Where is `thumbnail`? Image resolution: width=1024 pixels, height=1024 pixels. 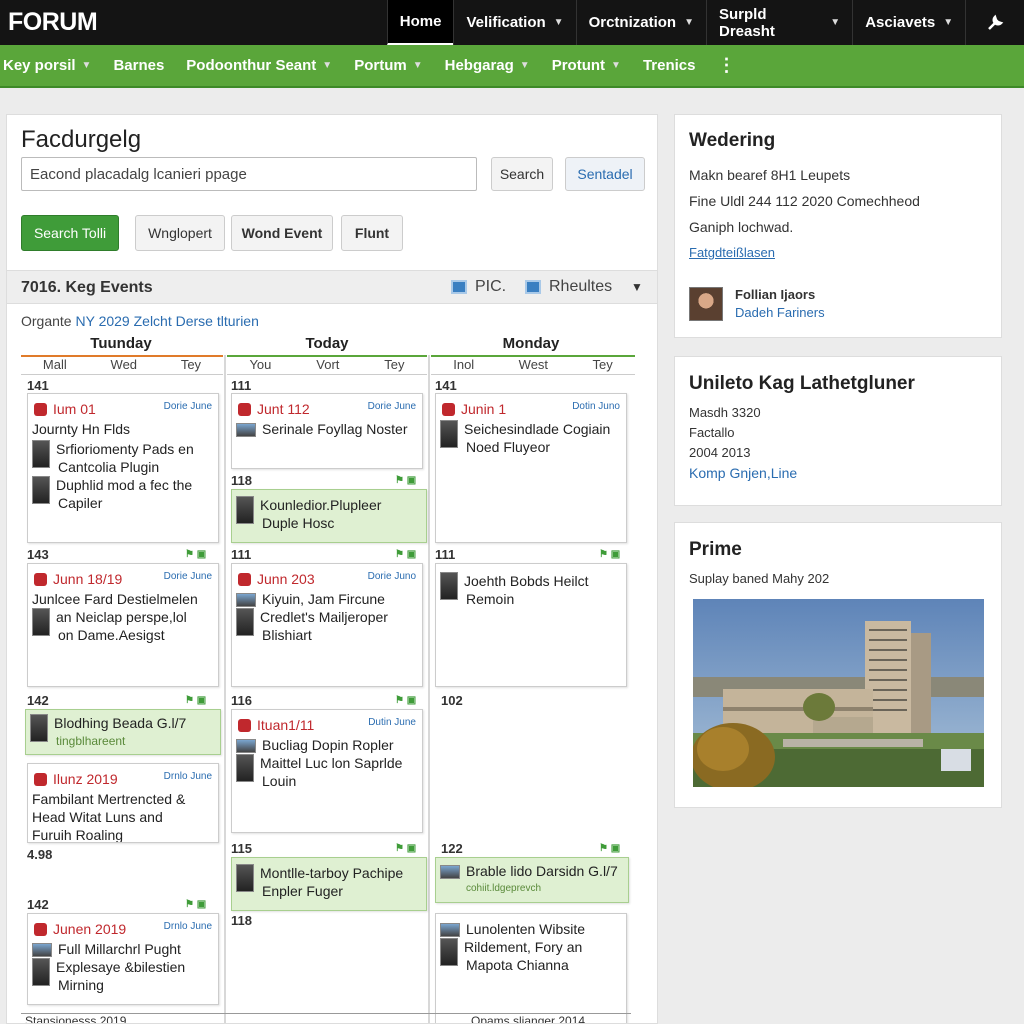
thumbnail is located at coordinates (450, 930).